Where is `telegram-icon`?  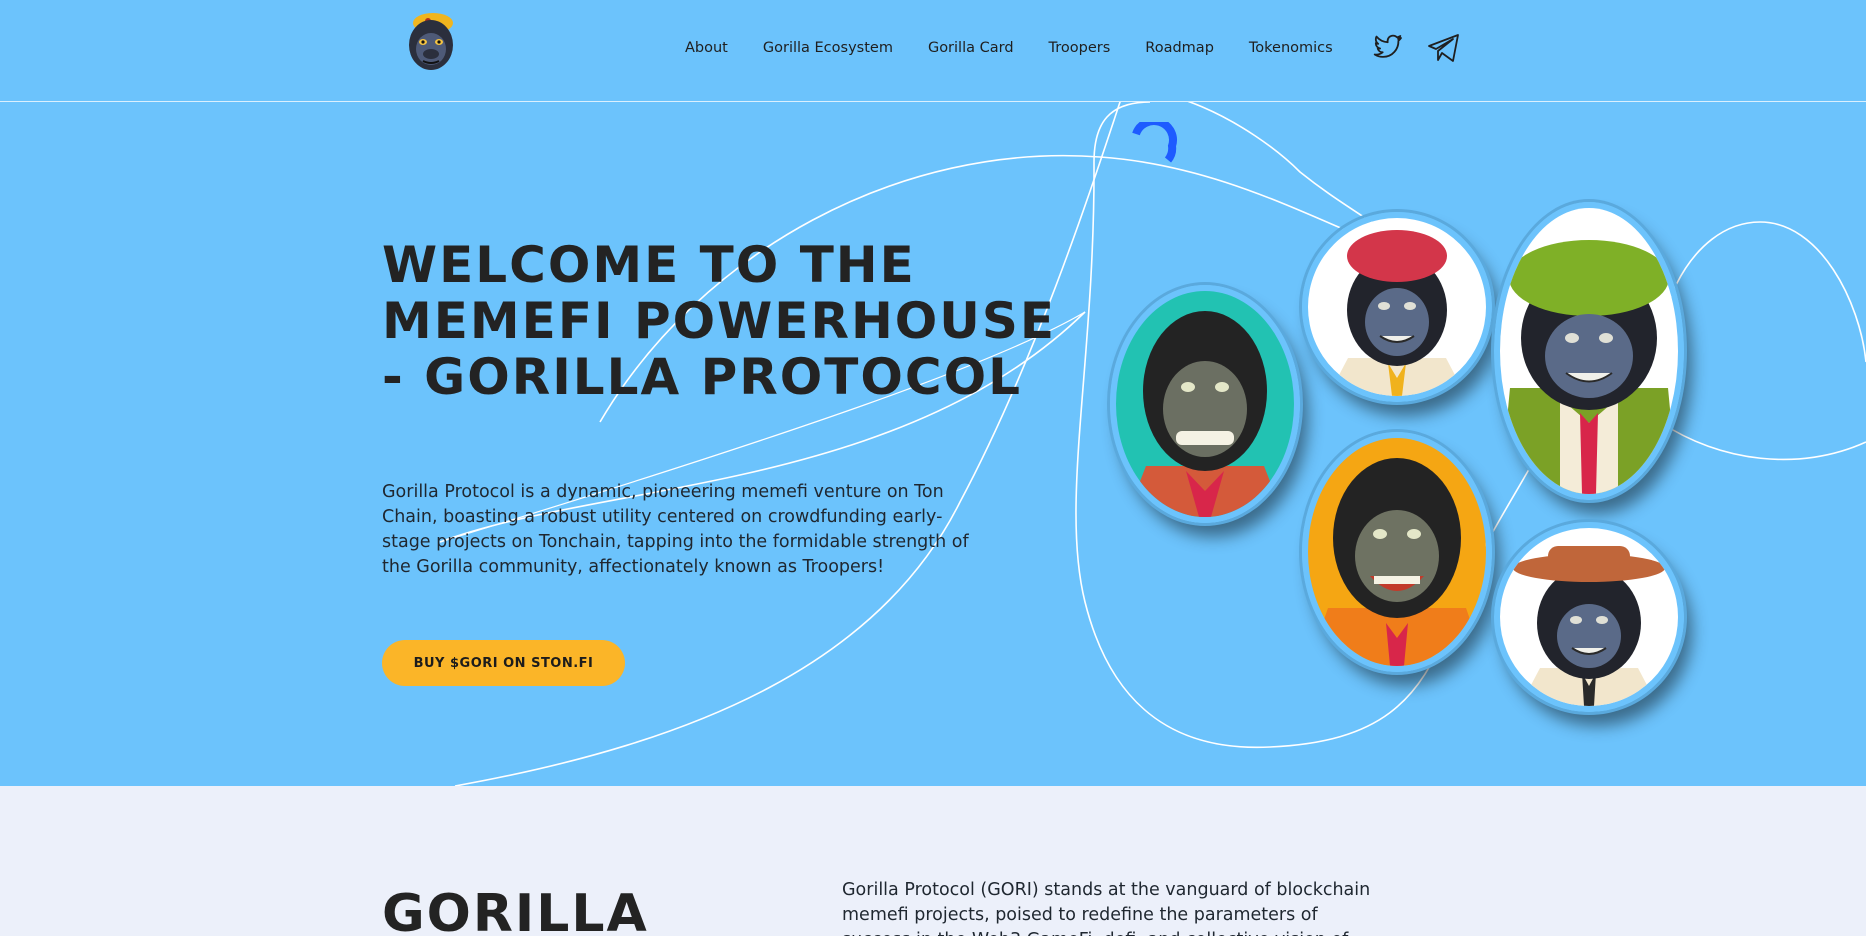 telegram-icon is located at coordinates (1444, 49).